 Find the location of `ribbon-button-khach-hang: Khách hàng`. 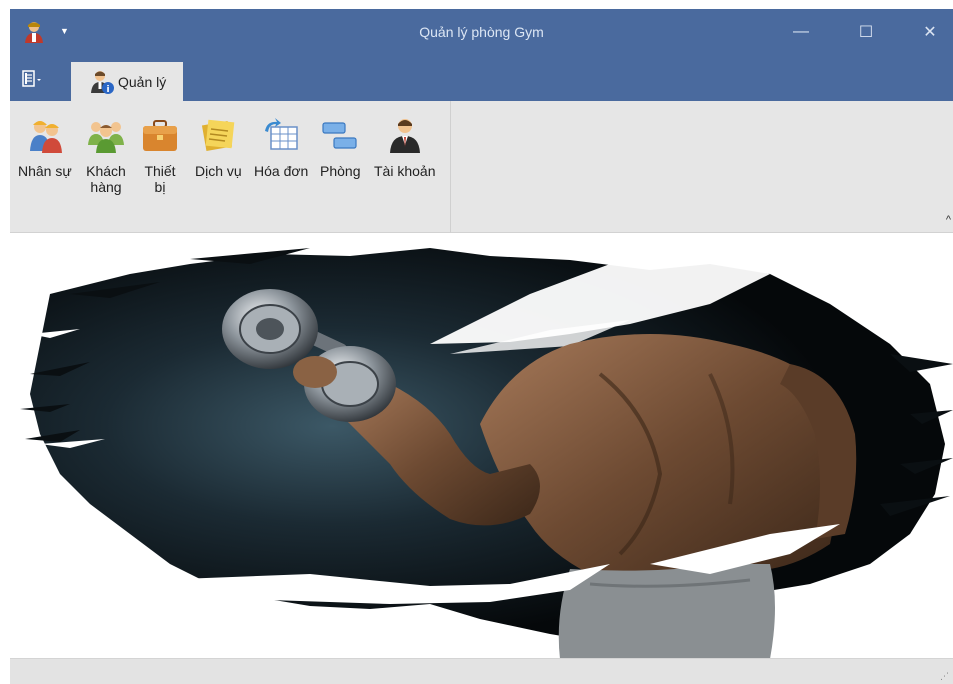

ribbon-button-khach-hang: Khách hàng is located at coordinates (106, 154).